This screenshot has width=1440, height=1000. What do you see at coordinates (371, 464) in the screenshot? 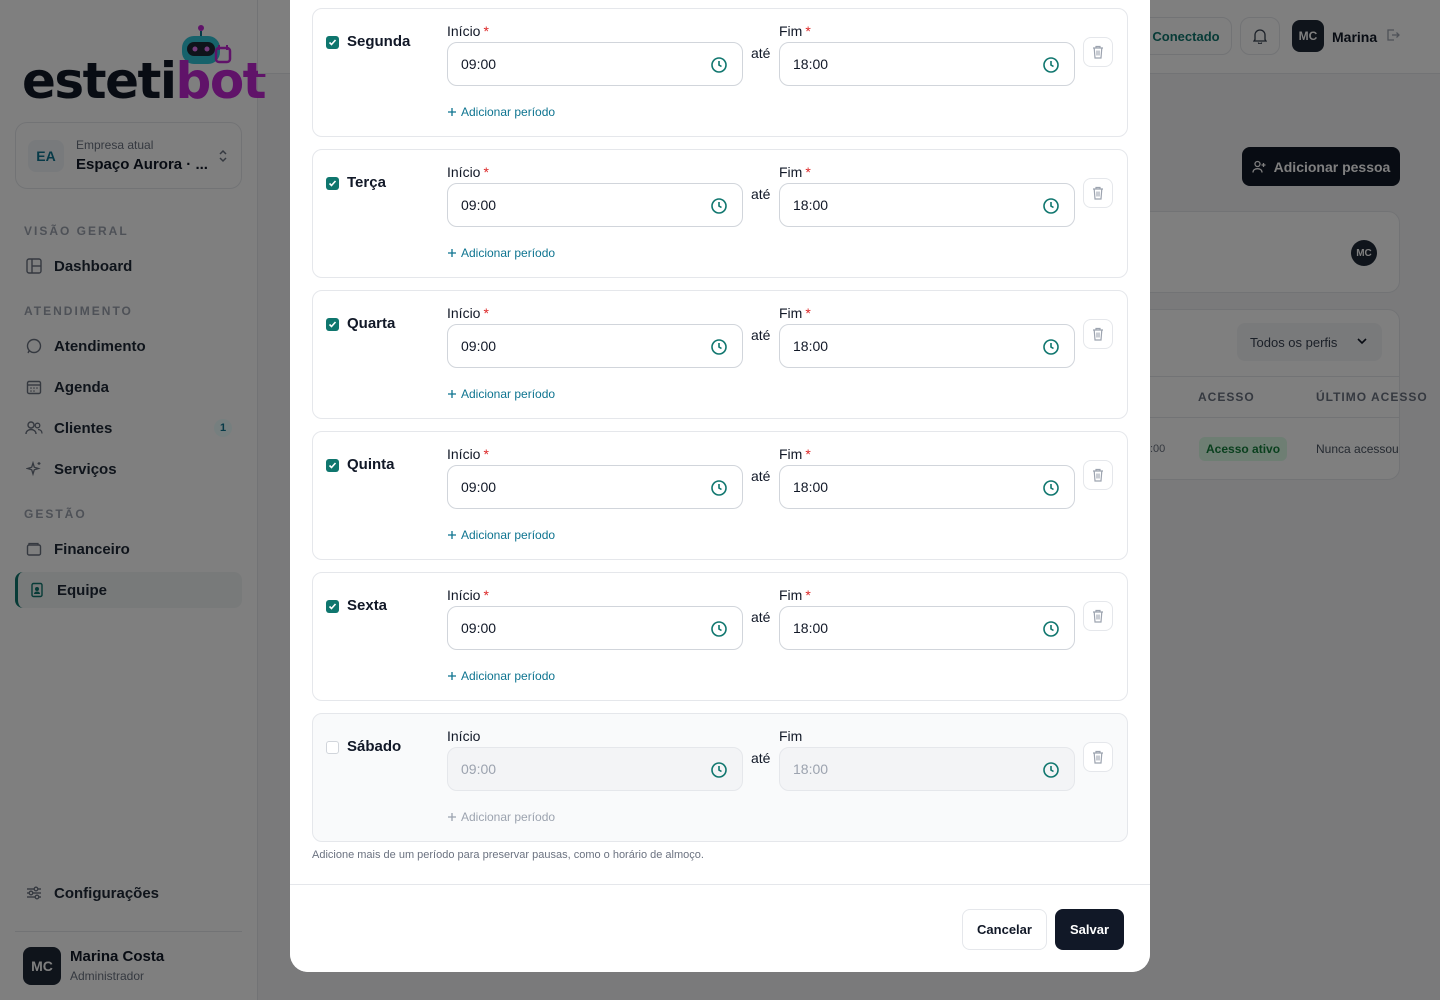
I see `day-name: Quinta` at bounding box center [371, 464].